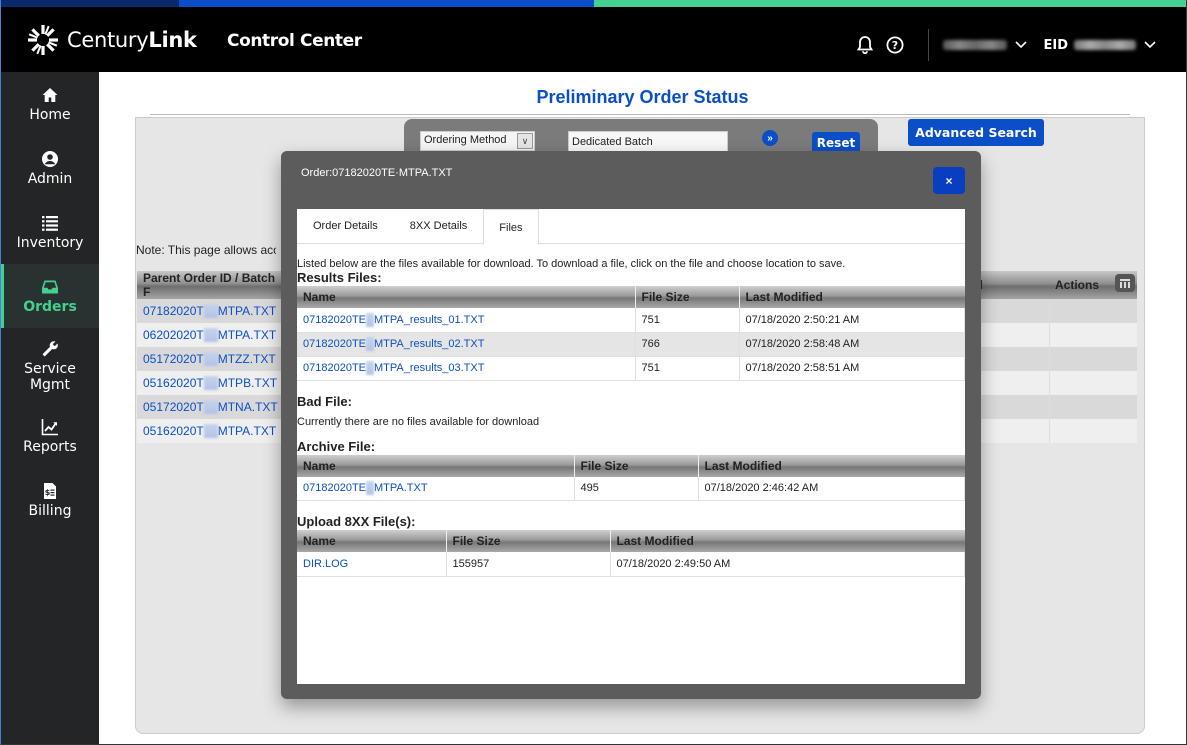  Describe the element at coordinates (50, 348) in the screenshot. I see `wrench-icon` at that location.